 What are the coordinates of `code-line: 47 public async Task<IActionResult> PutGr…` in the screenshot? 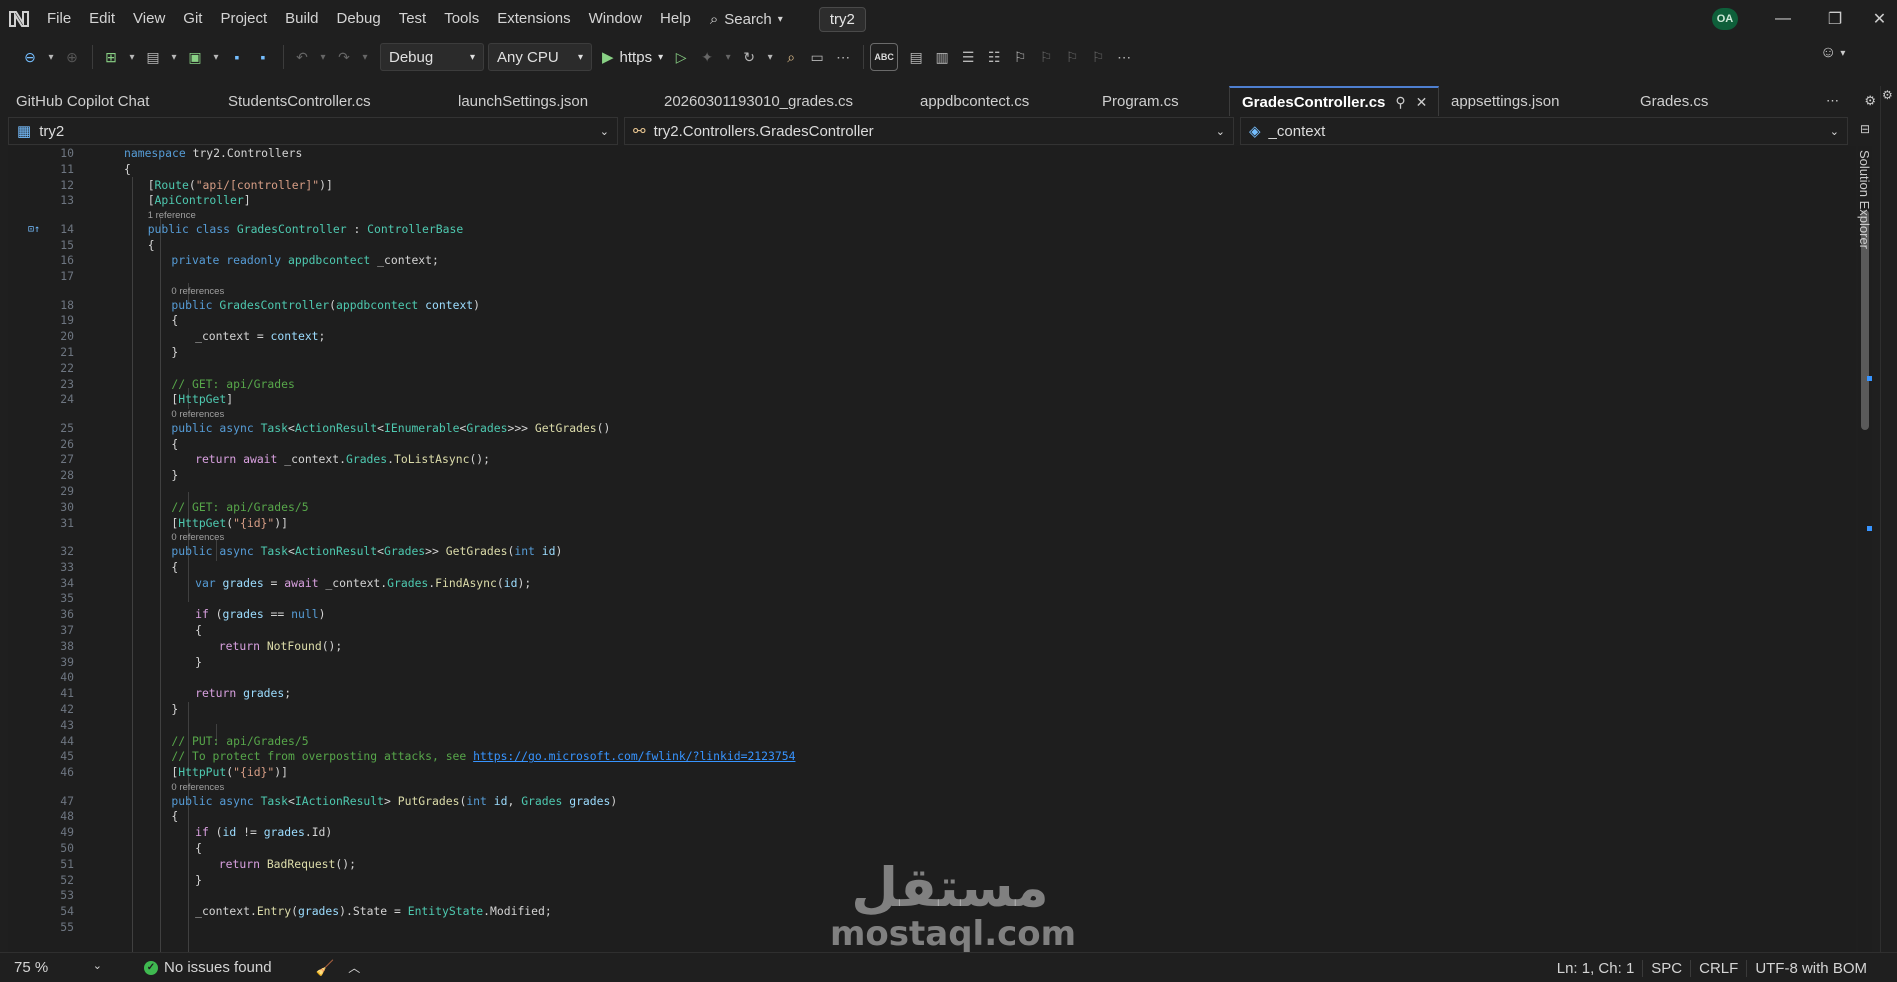 It's located at (908, 802).